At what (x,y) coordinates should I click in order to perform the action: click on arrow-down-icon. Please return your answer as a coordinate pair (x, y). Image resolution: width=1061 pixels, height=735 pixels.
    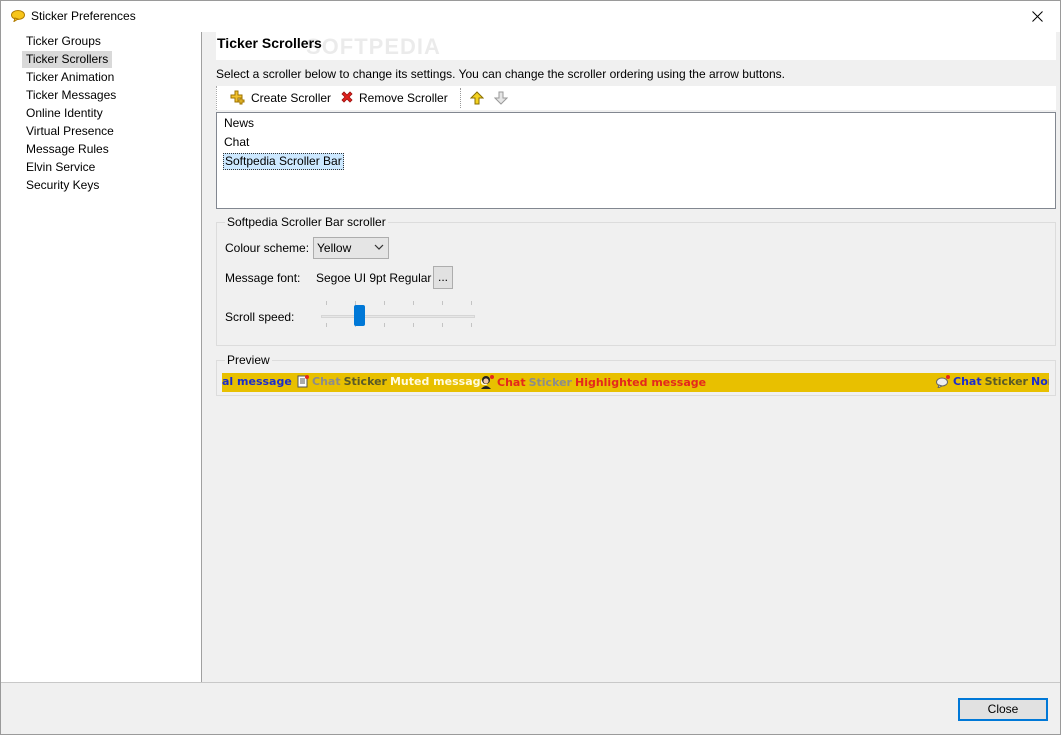
    Looking at the image, I should click on (501, 98).